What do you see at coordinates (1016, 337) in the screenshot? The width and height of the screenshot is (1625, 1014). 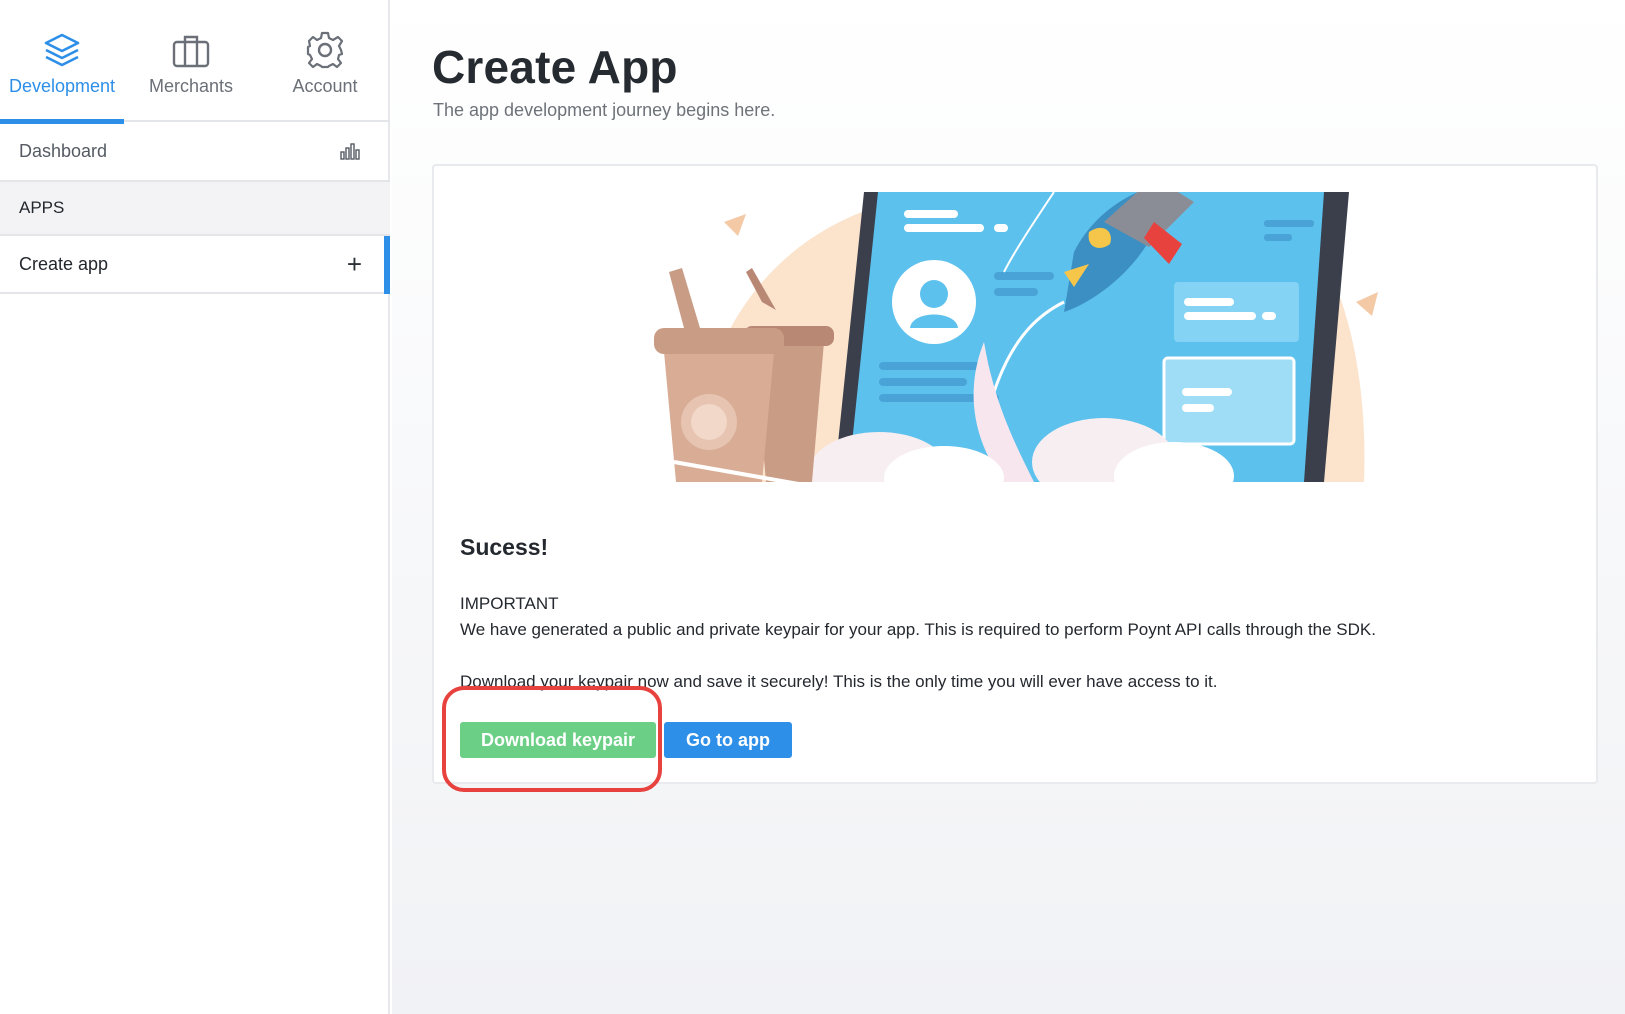 I see `rocket-illustration` at bounding box center [1016, 337].